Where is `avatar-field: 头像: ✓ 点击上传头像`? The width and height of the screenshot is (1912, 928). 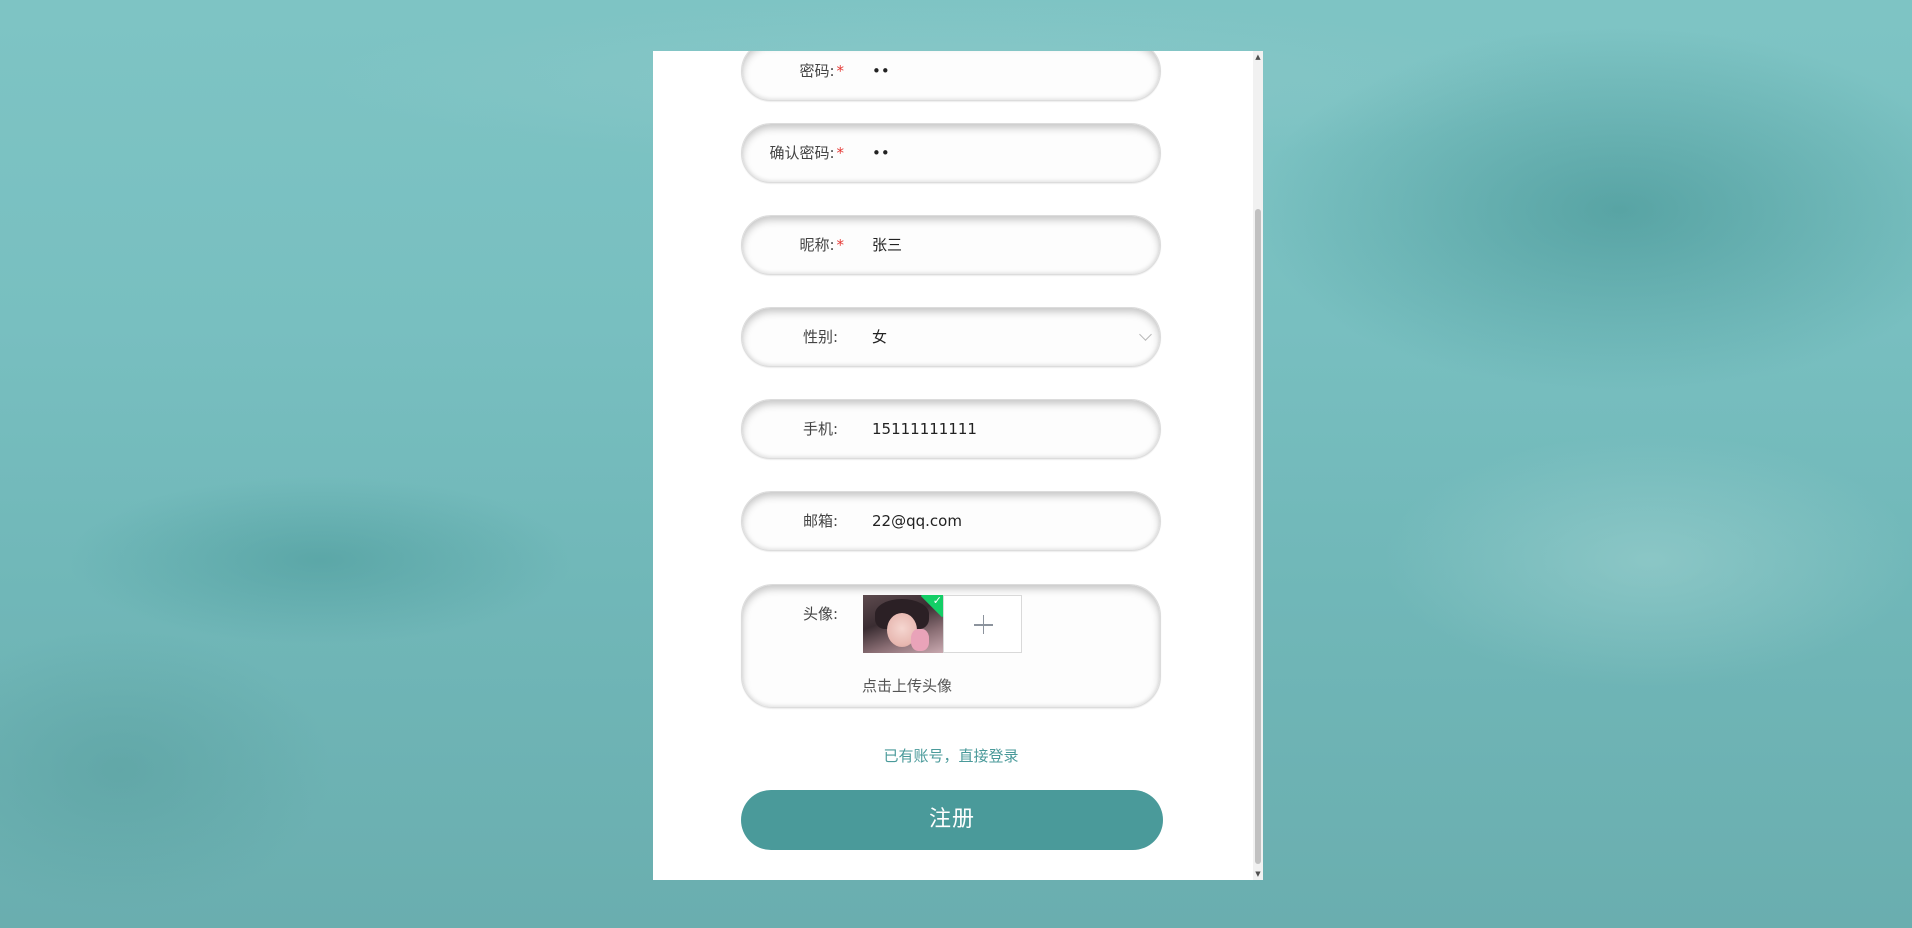 avatar-field: 头像: ✓ 点击上传头像 is located at coordinates (951, 646).